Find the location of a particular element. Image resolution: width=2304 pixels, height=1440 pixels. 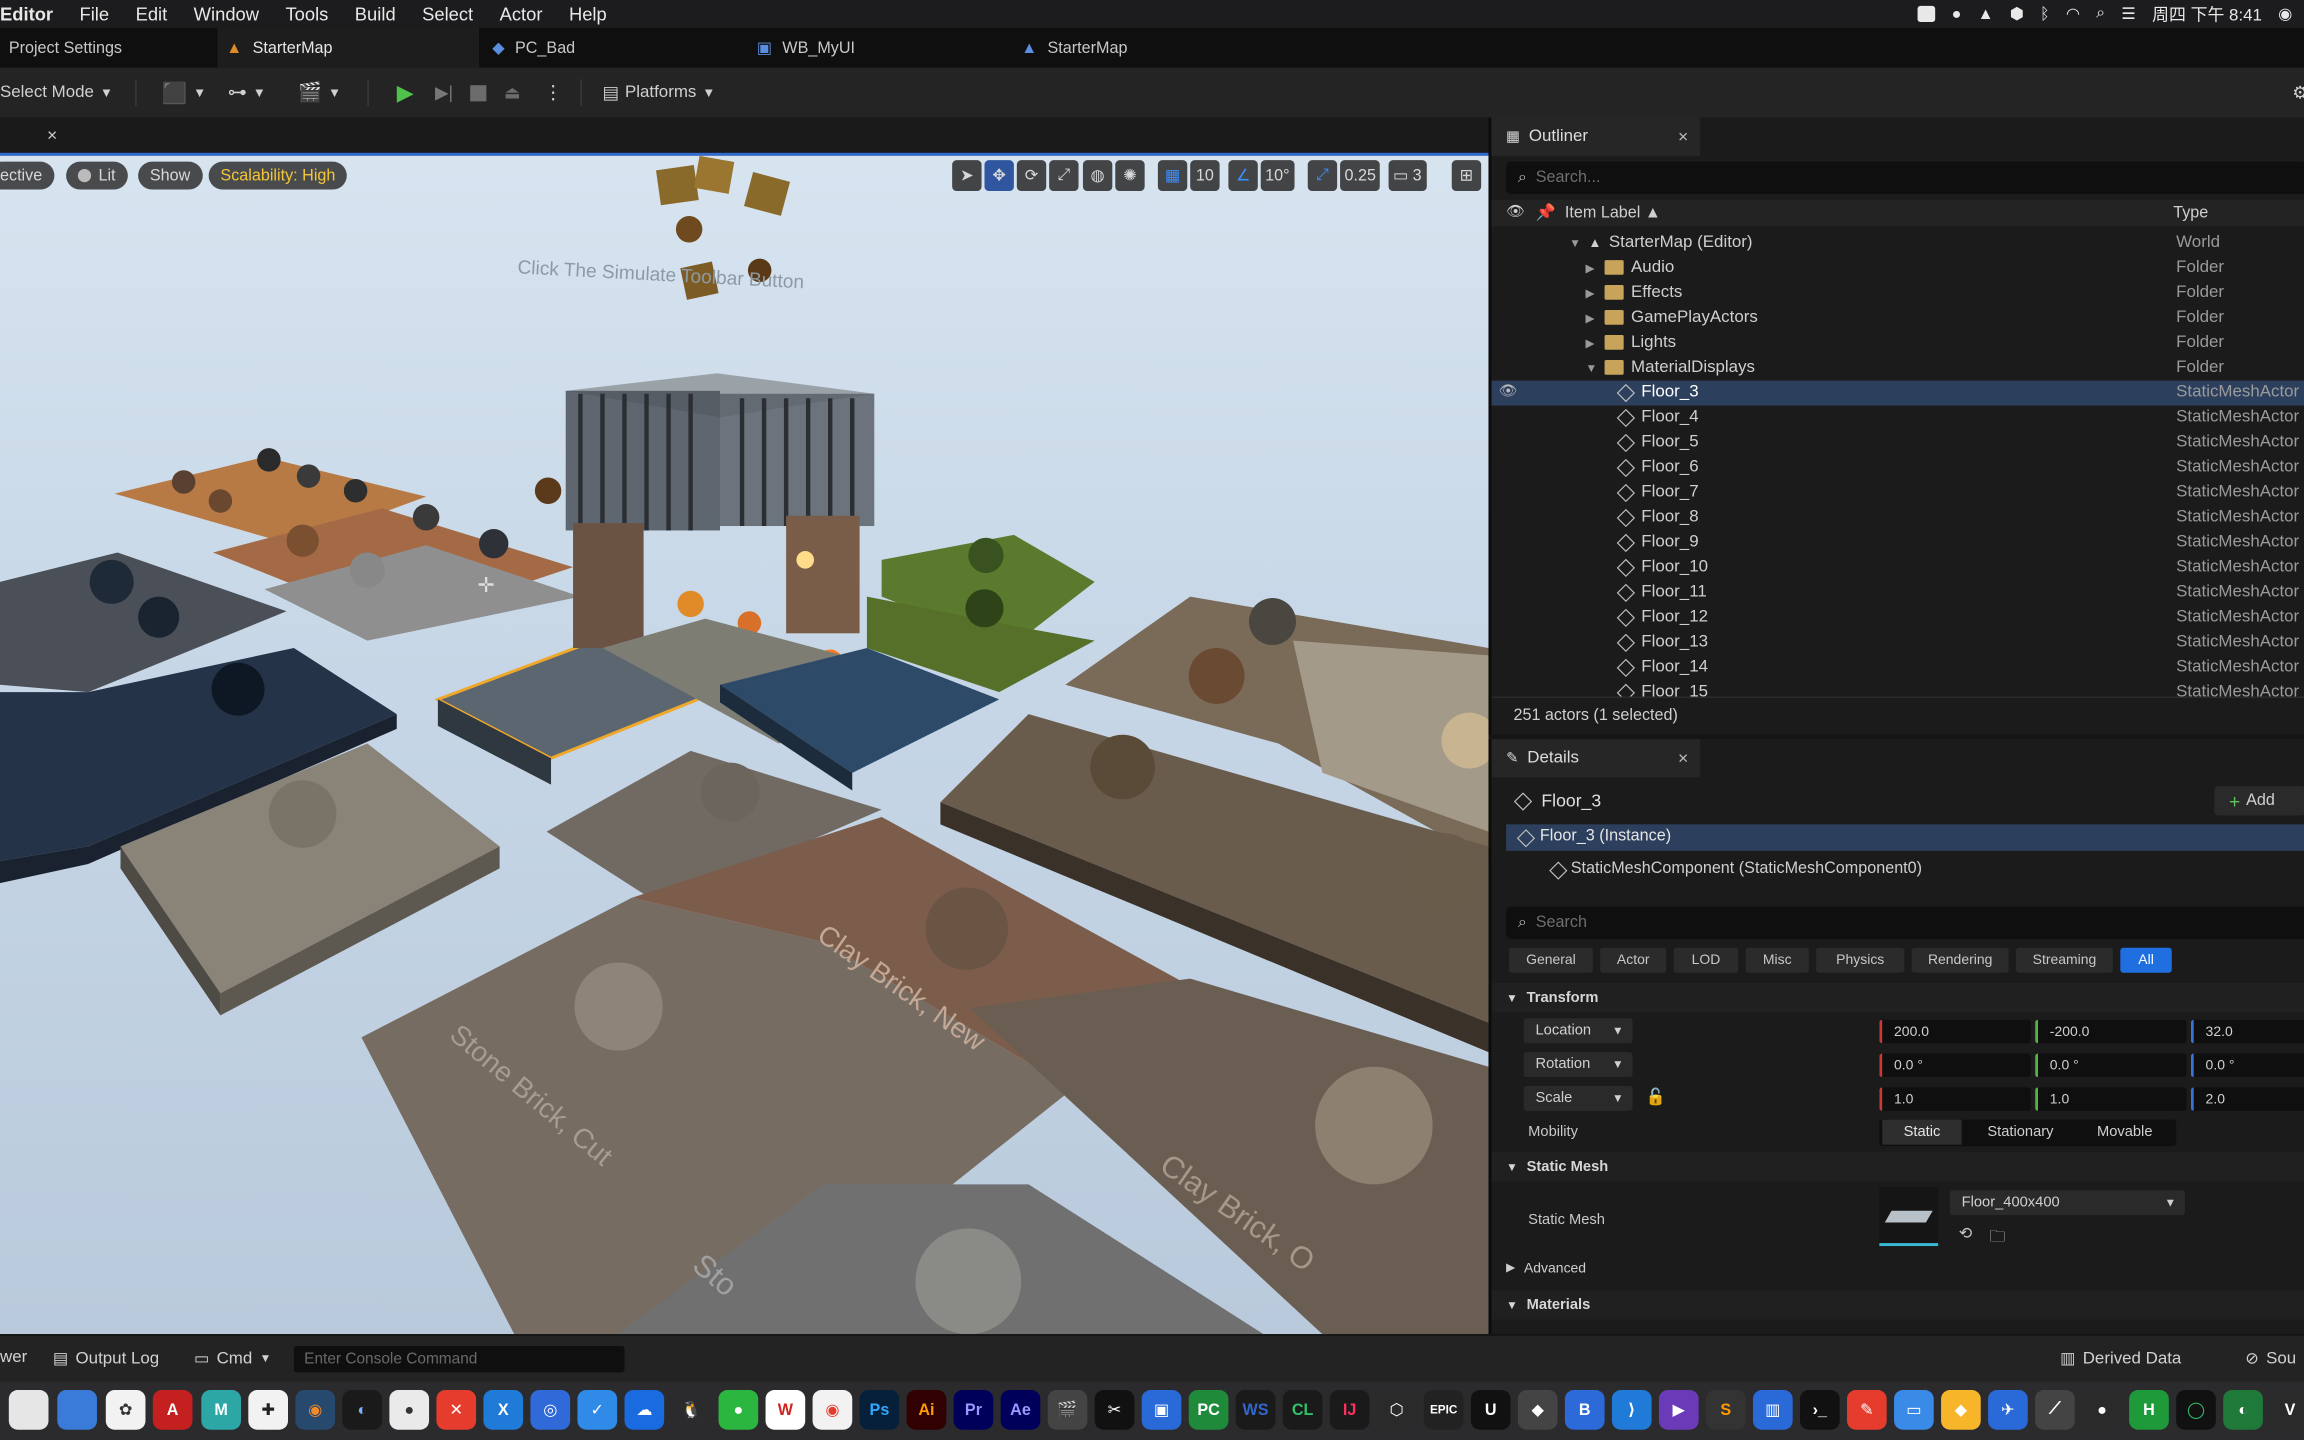

tree-row: Floor_10 StaticMeshActor is located at coordinates (1897, 567).